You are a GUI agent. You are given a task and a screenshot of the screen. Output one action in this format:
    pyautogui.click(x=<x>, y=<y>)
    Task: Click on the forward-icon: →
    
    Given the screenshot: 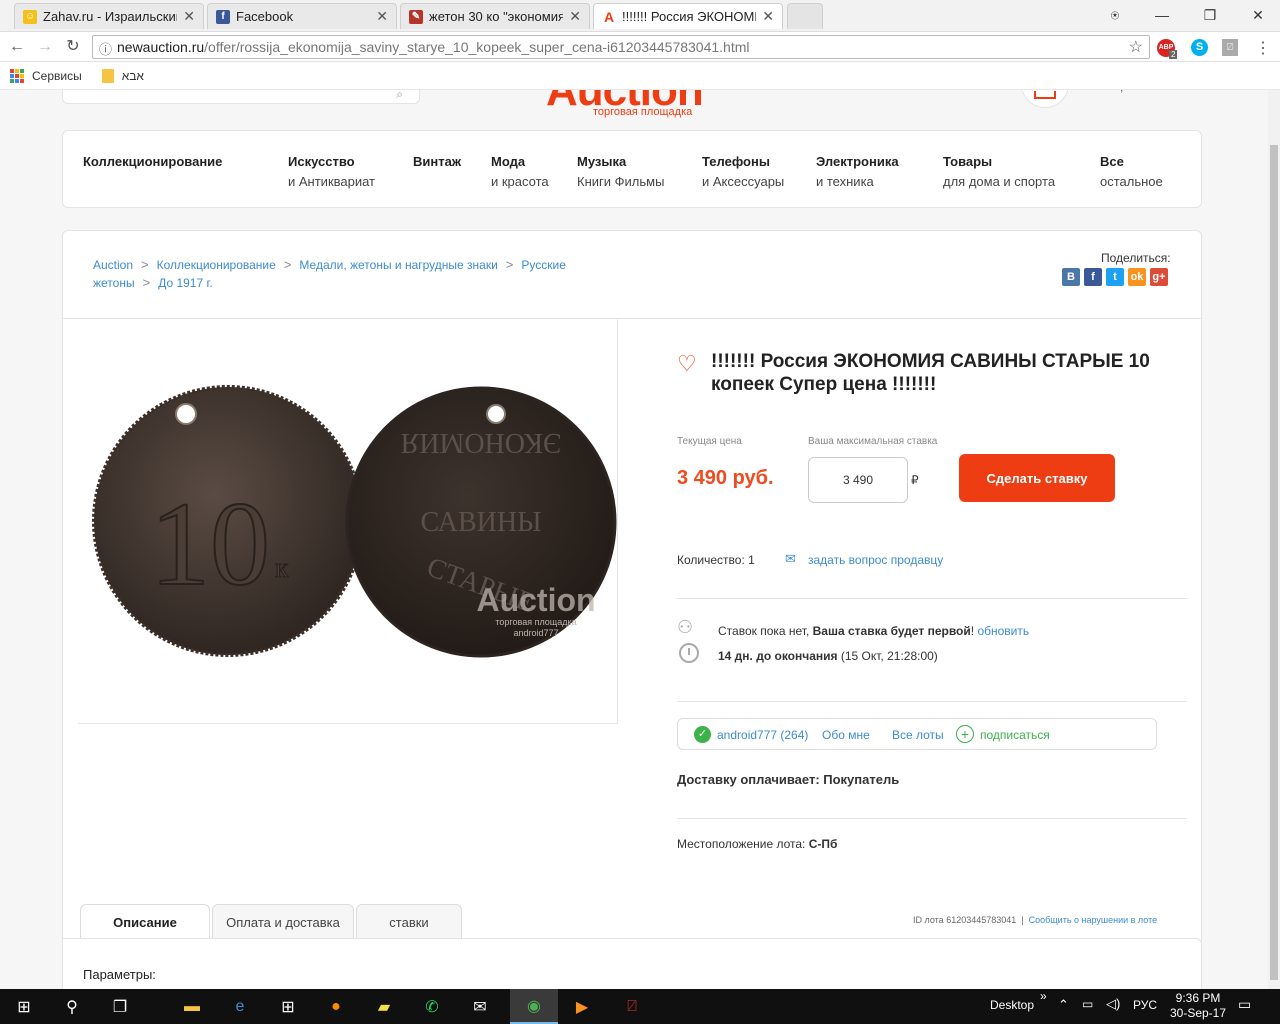 What is the action you would take?
    pyautogui.click(x=45, y=47)
    